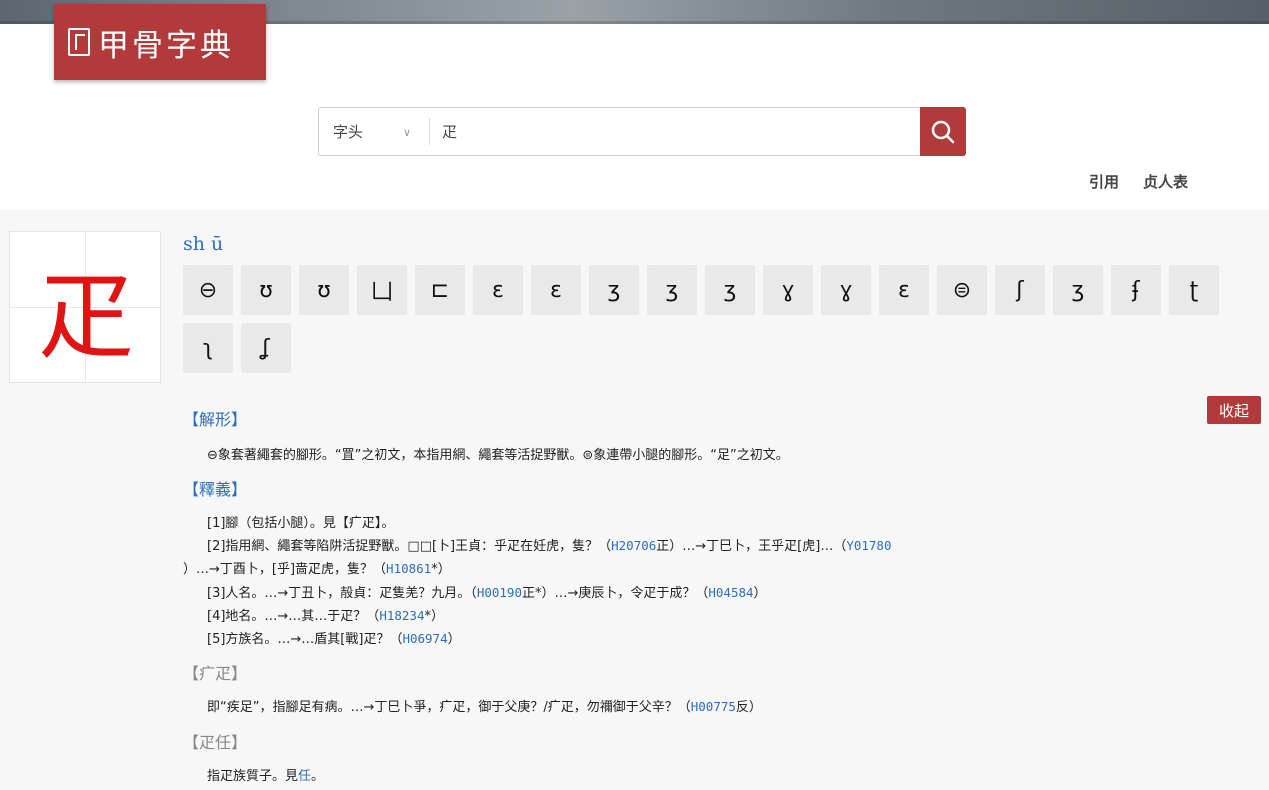 Image resolution: width=1269 pixels, height=790 pixels. What do you see at coordinates (203, 244) in the screenshot?
I see `pinyin: sh ū` at bounding box center [203, 244].